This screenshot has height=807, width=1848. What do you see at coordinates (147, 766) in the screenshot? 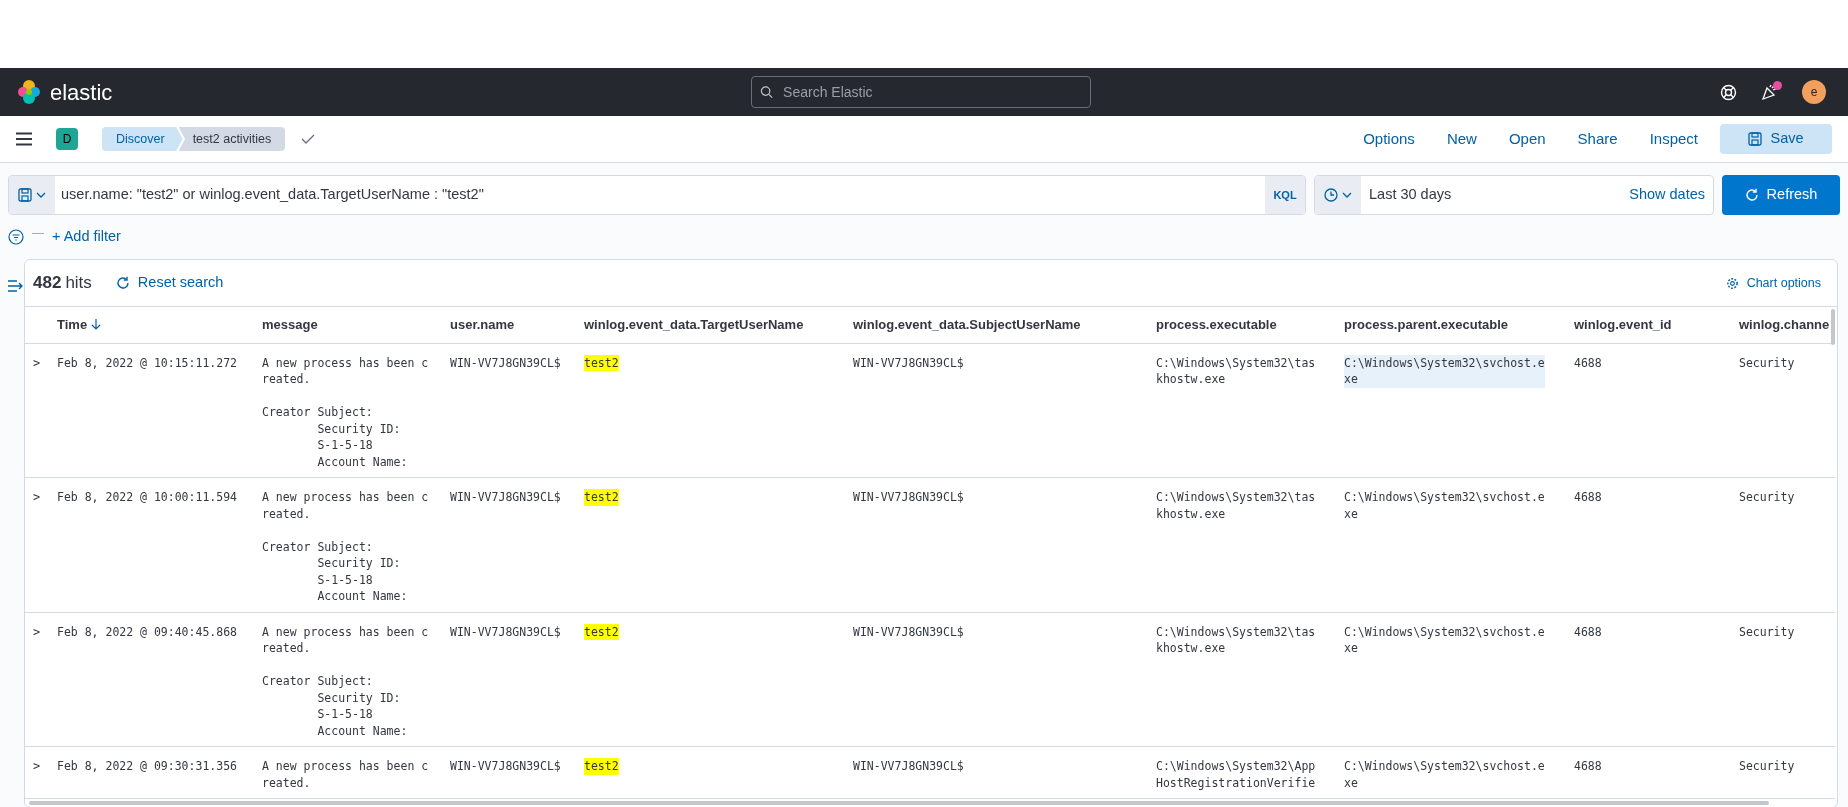
I see `table-cell: Feb 8, 2022 @ 09:30:31.356` at bounding box center [147, 766].